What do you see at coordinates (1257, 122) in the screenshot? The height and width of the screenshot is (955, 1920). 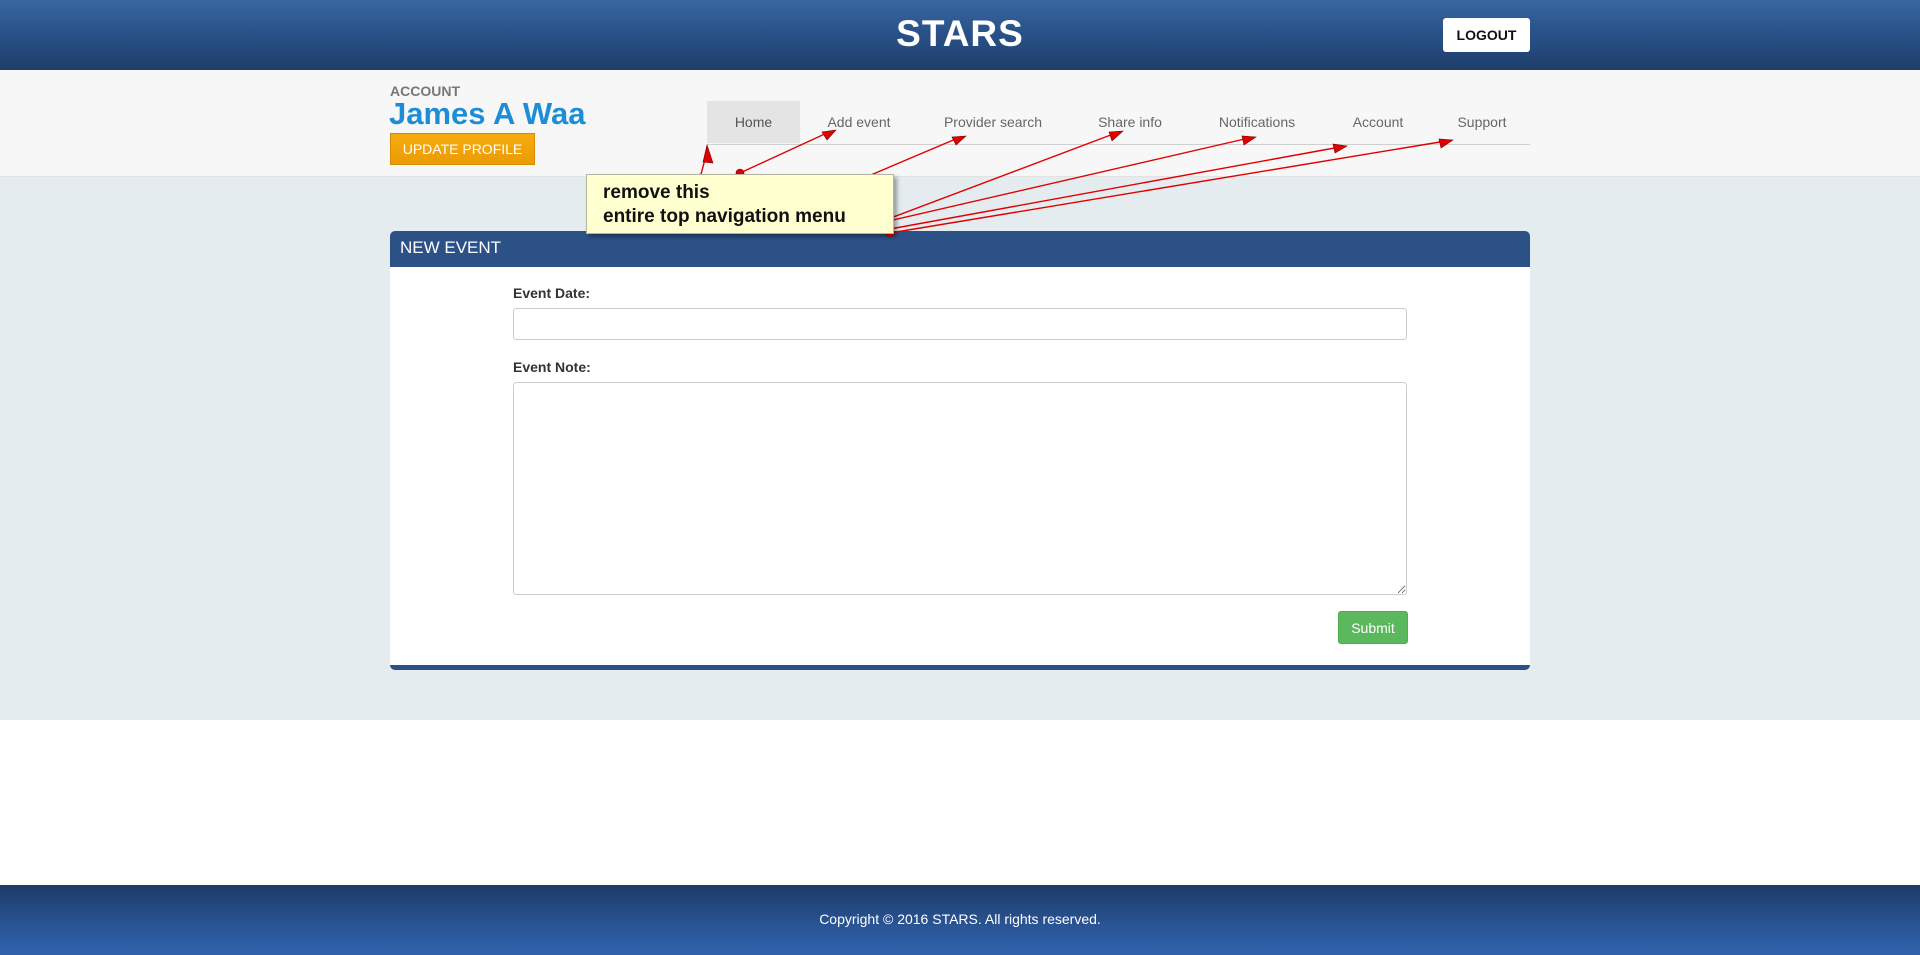 I see `nav-item-notifications: Notifications` at bounding box center [1257, 122].